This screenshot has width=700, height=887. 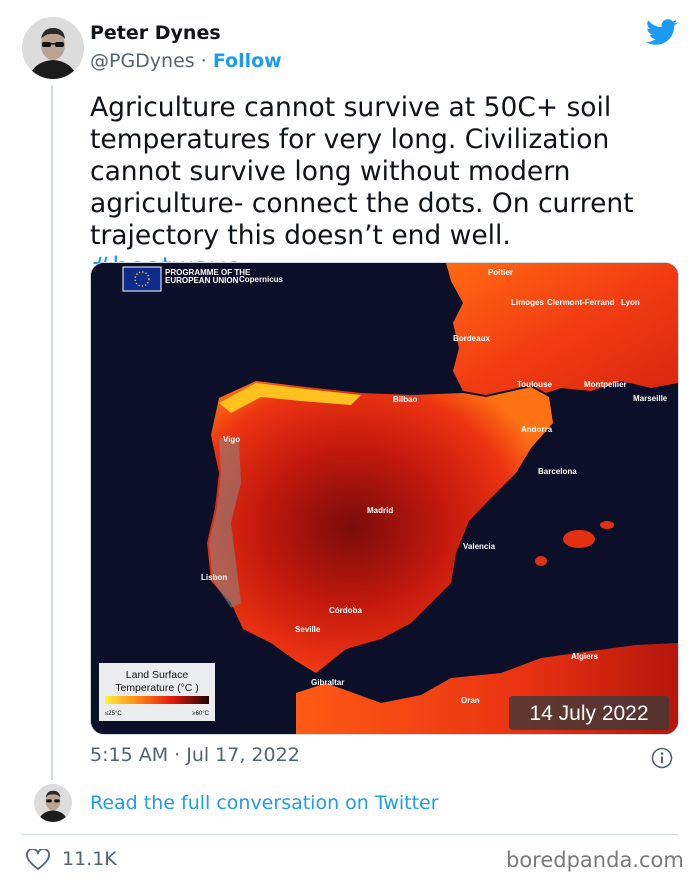 What do you see at coordinates (142, 61) in the screenshot?
I see `author-handle: @PGDynes` at bounding box center [142, 61].